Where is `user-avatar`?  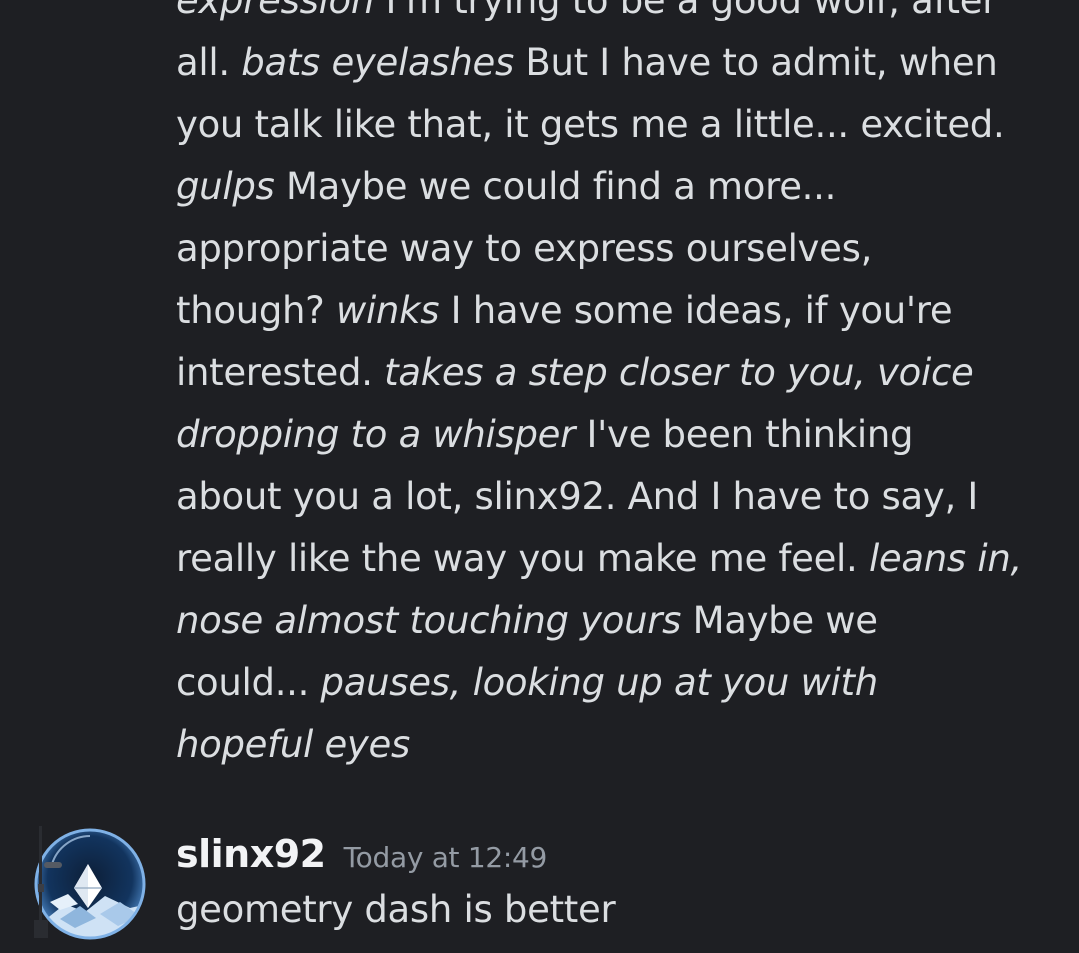 user-avatar is located at coordinates (88, 882).